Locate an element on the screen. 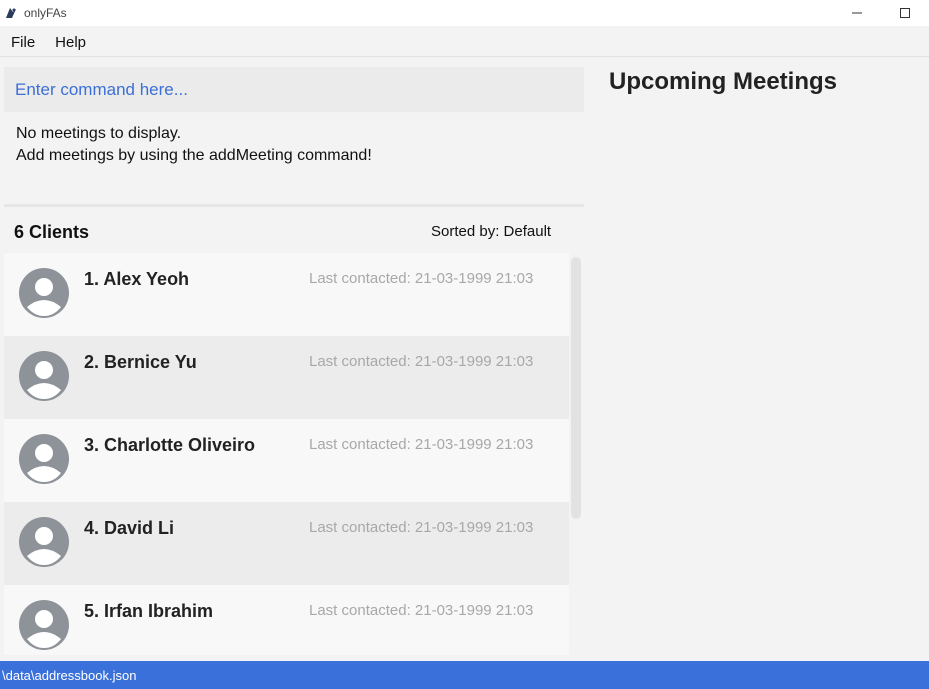 The height and width of the screenshot is (689, 929). command-input is located at coordinates (299, 89).